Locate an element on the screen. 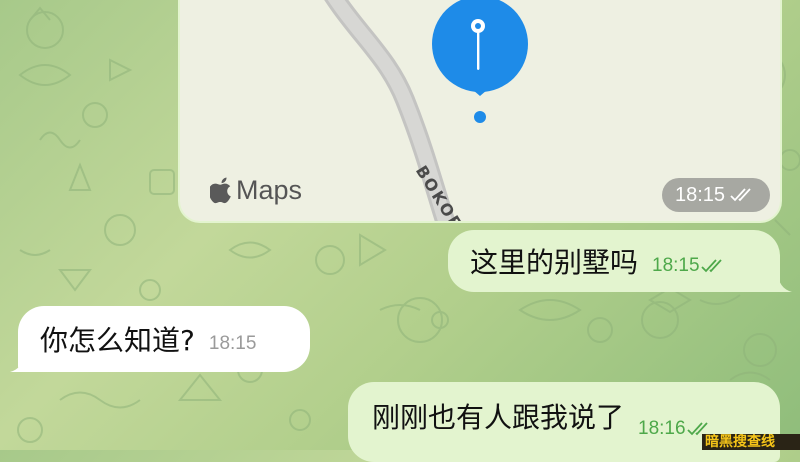 The width and height of the screenshot is (800, 462). maps-brand-text: Maps is located at coordinates (269, 189).